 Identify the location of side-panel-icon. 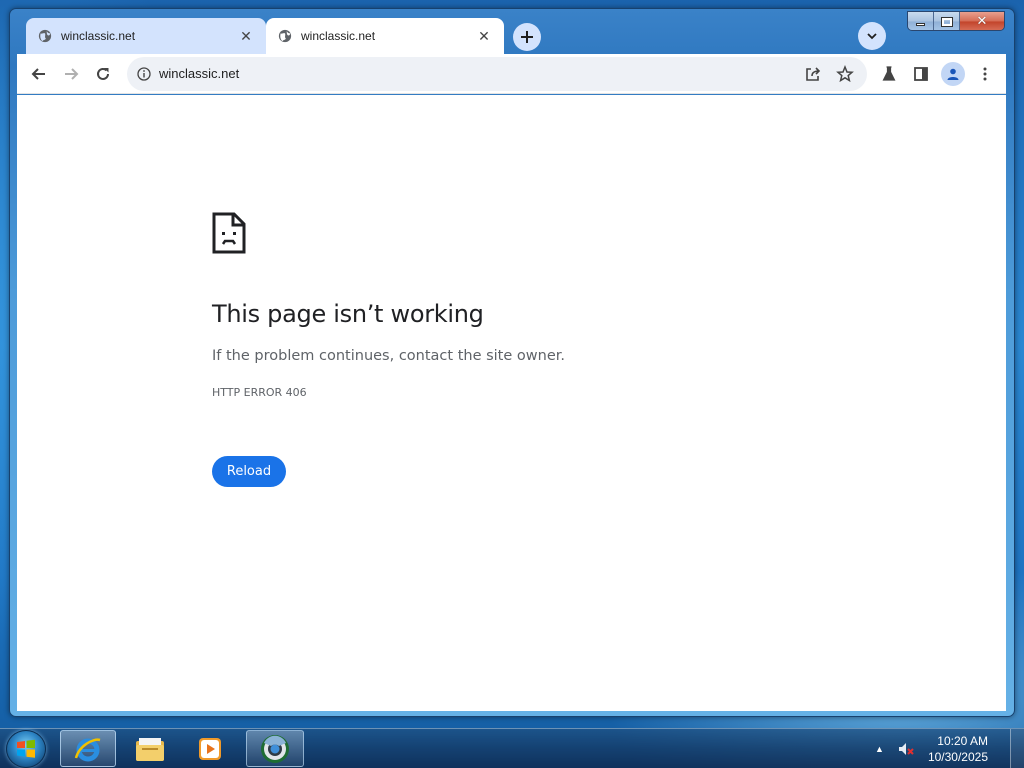
(921, 73).